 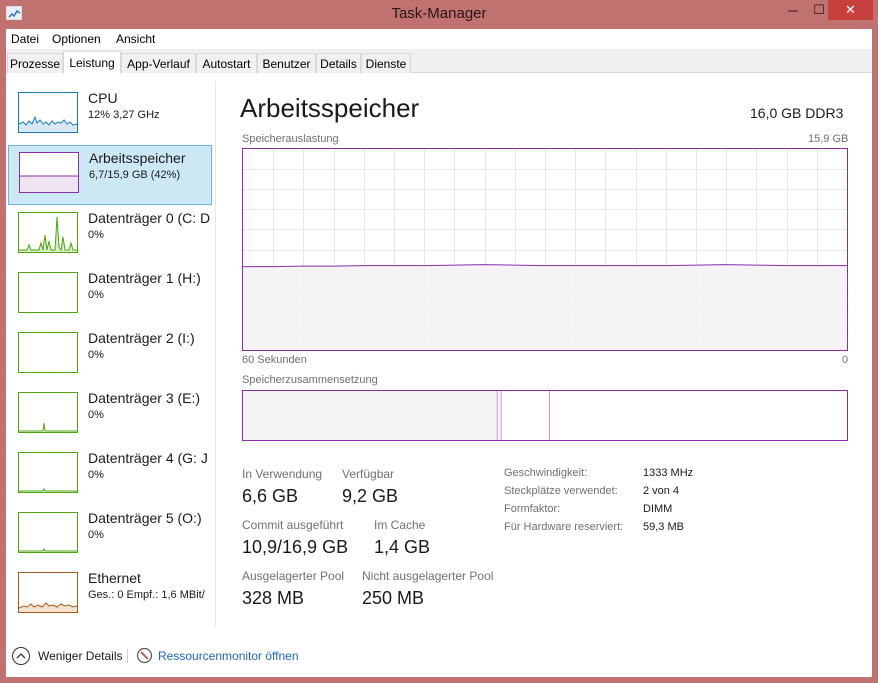 I want to click on usage-graph-label: Speicherauslastung, so click(x=290, y=139).